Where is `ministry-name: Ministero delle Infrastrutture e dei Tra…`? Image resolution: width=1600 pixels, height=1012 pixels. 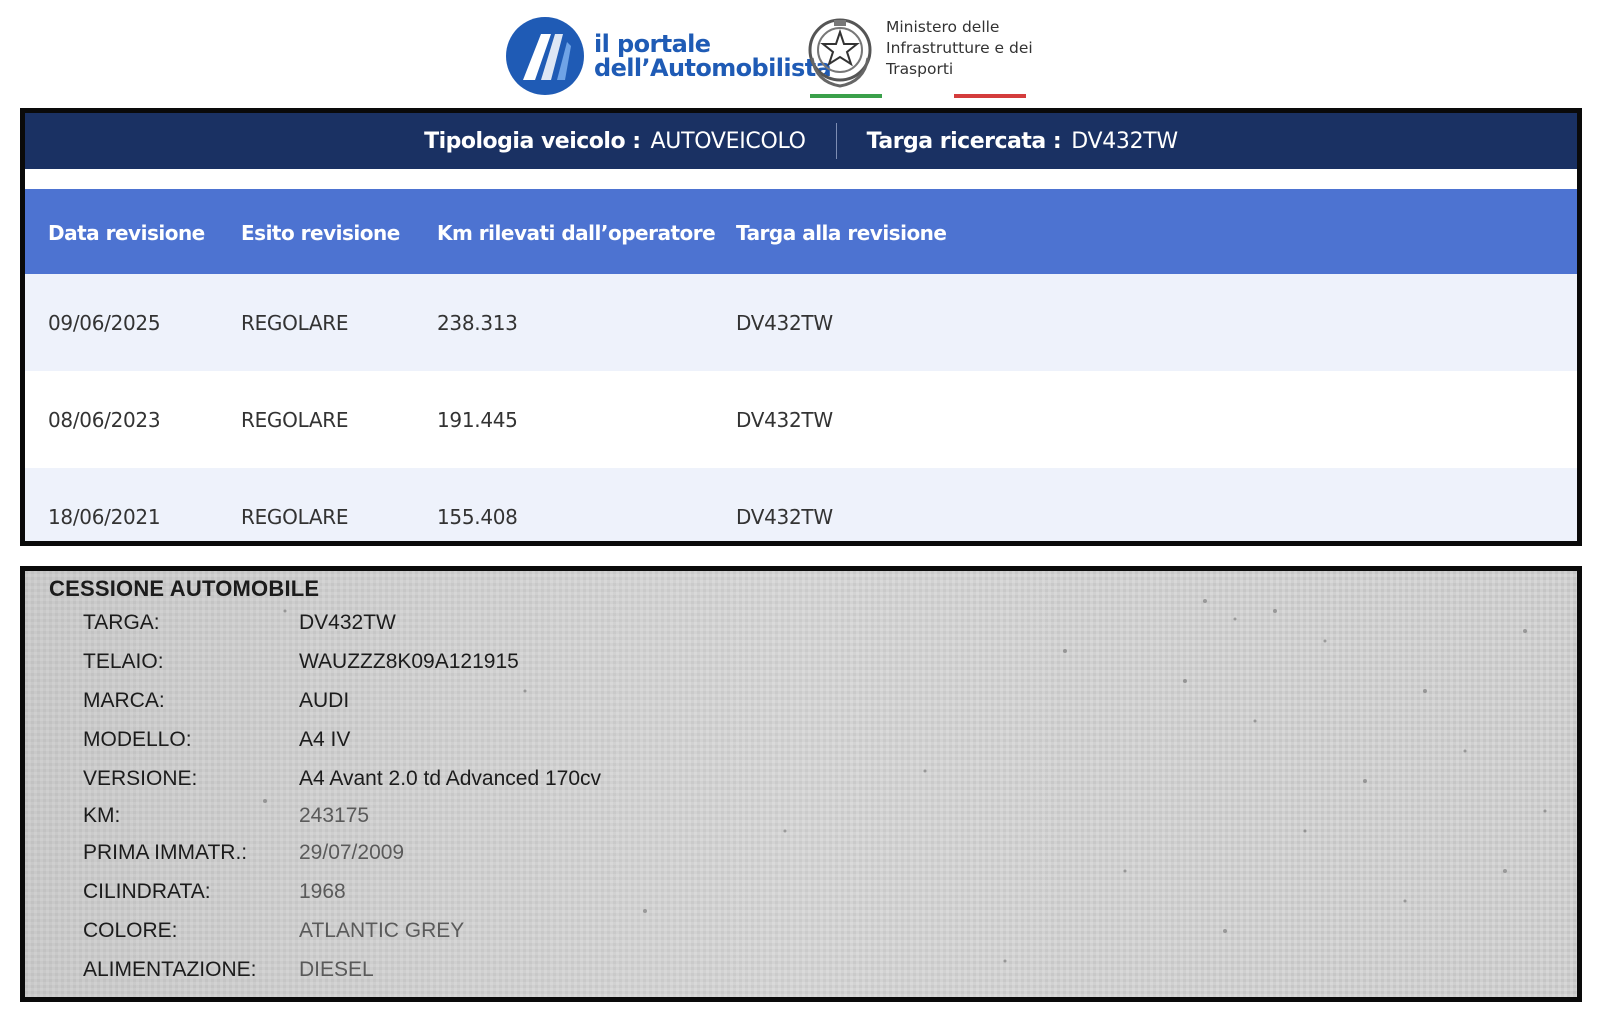 ministry-name: Ministero delle Infrastrutture e dei Tra… is located at coordinates (959, 48).